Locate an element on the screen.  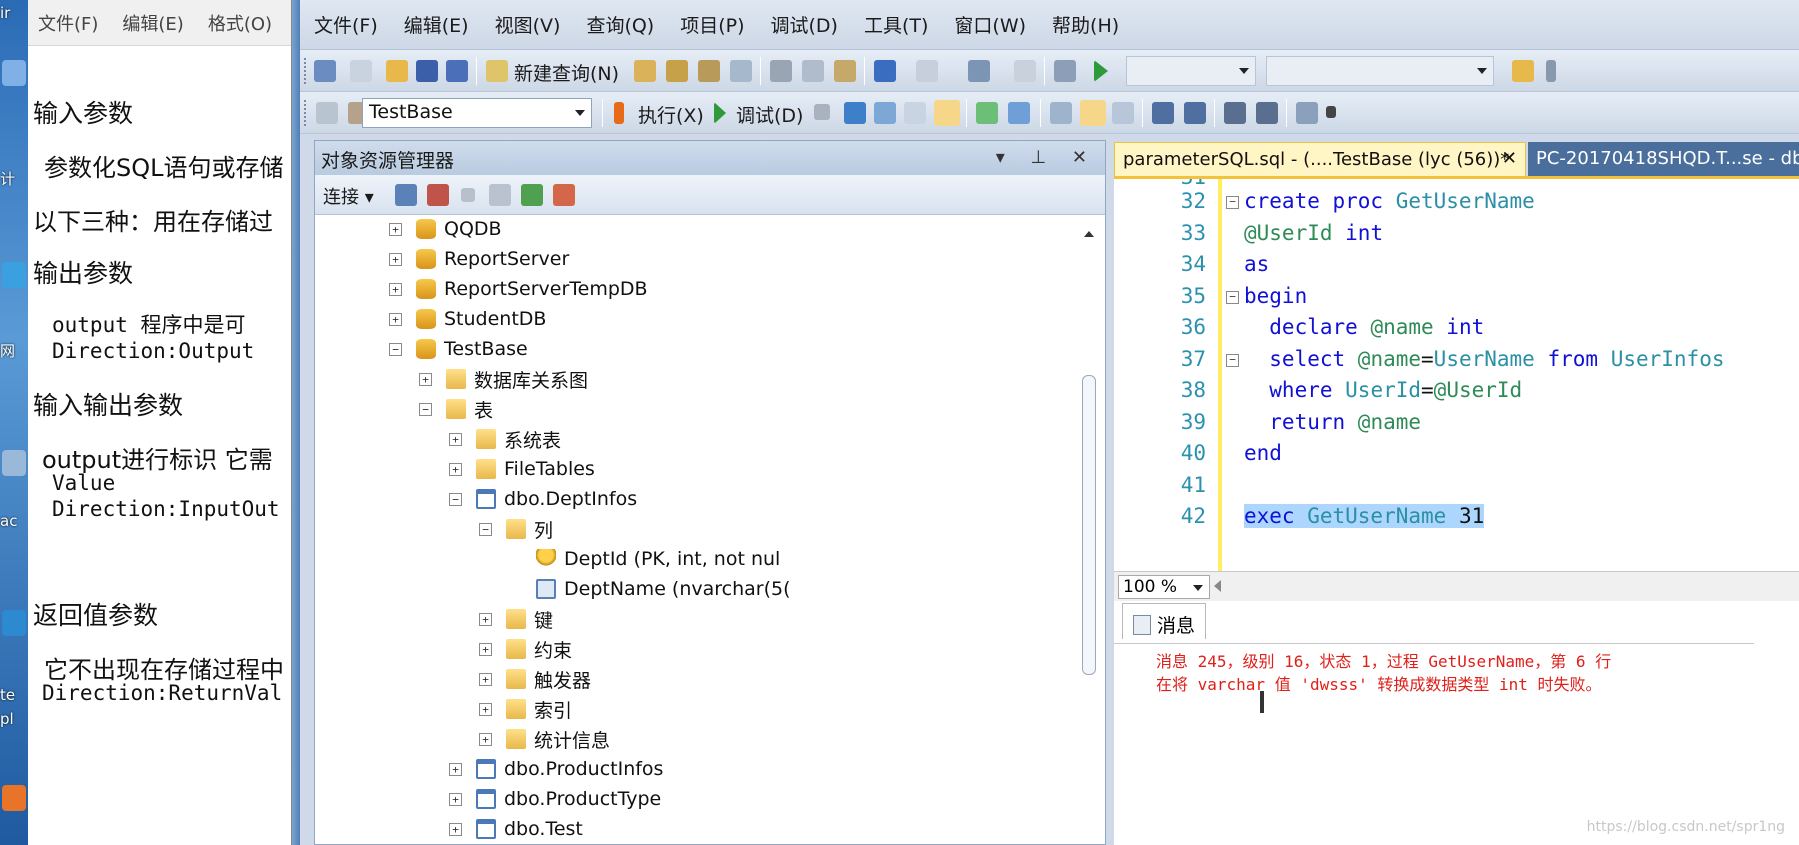
tree-node: + 数据库关系图 is located at coordinates (503, 379).